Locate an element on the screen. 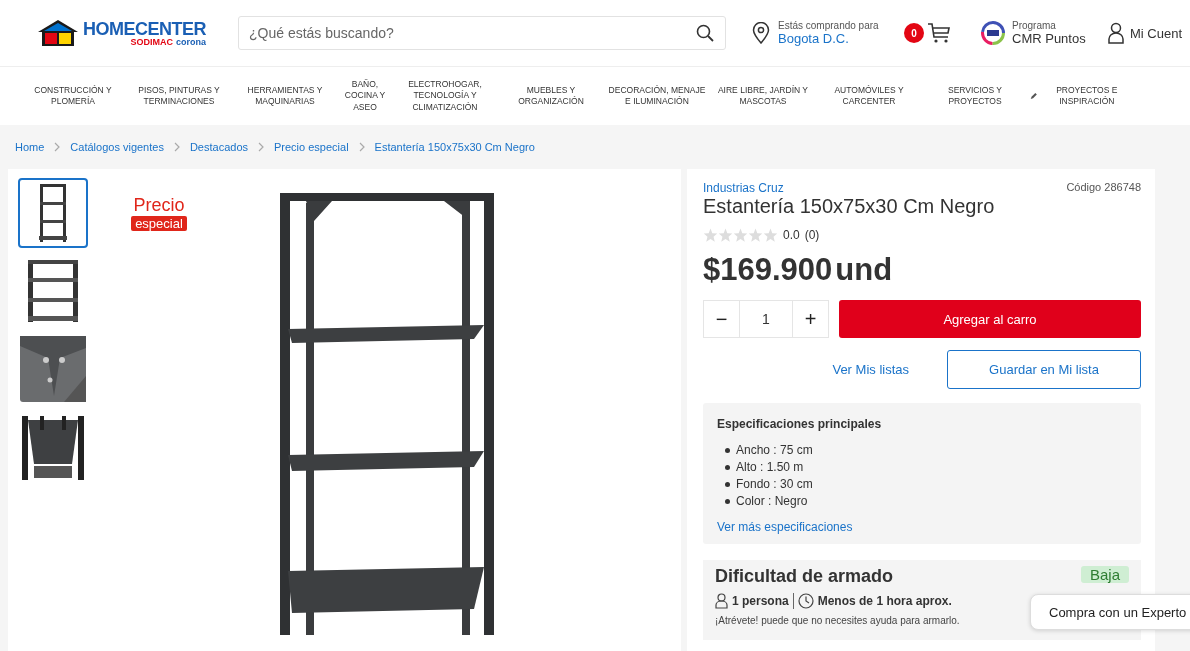 The height and width of the screenshot is (651, 1190). add-to-cart-button: Agregar al carro is located at coordinates (990, 319).